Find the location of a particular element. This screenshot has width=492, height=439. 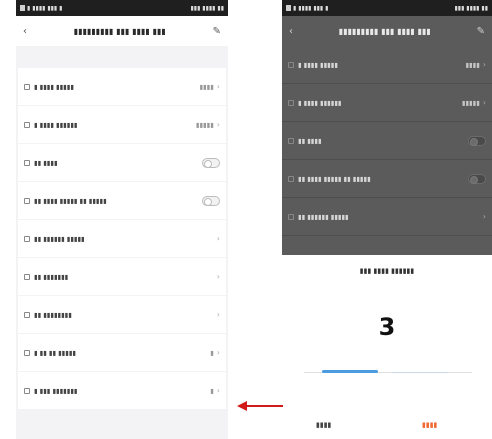

row-label: ▮▮ ▮▮▮▮▮▮▮ is located at coordinates (51, 276).